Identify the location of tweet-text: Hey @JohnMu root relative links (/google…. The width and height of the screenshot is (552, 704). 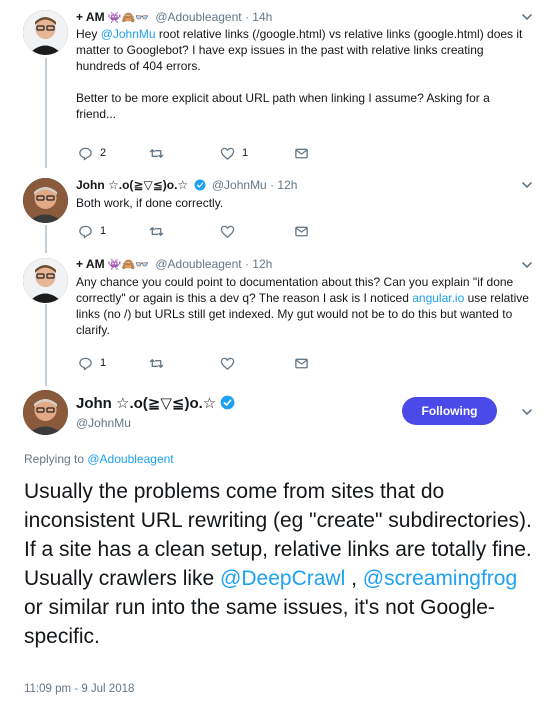
(303, 74).